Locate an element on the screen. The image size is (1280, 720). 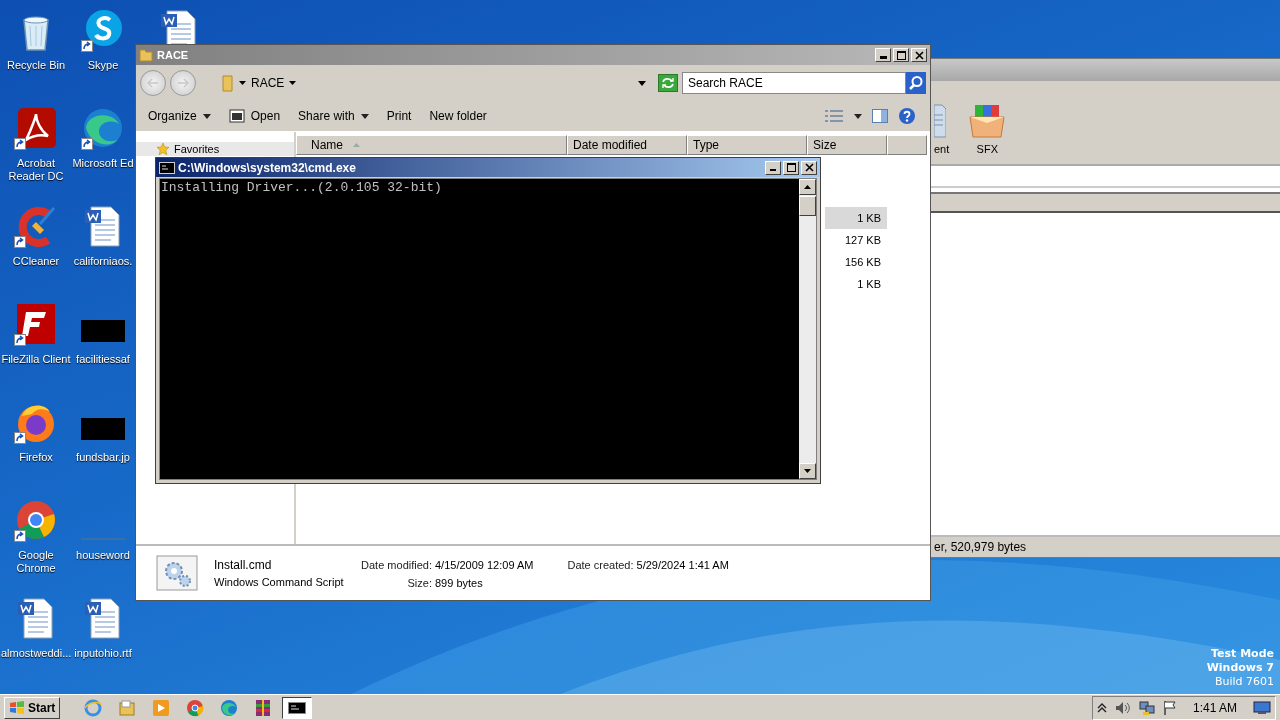
status-text: er, 520,979 bytes is located at coordinates (980, 547).